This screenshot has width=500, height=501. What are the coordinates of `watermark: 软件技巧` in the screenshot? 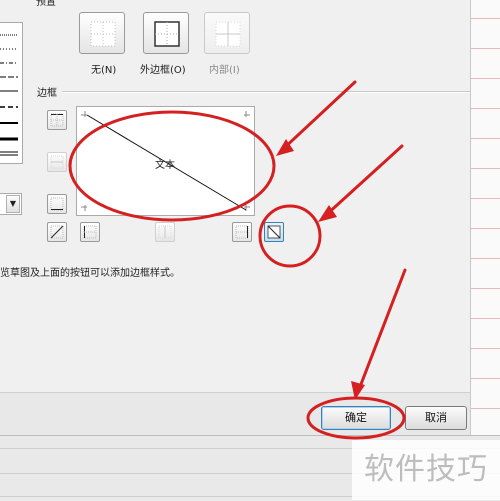 It's located at (426, 470).